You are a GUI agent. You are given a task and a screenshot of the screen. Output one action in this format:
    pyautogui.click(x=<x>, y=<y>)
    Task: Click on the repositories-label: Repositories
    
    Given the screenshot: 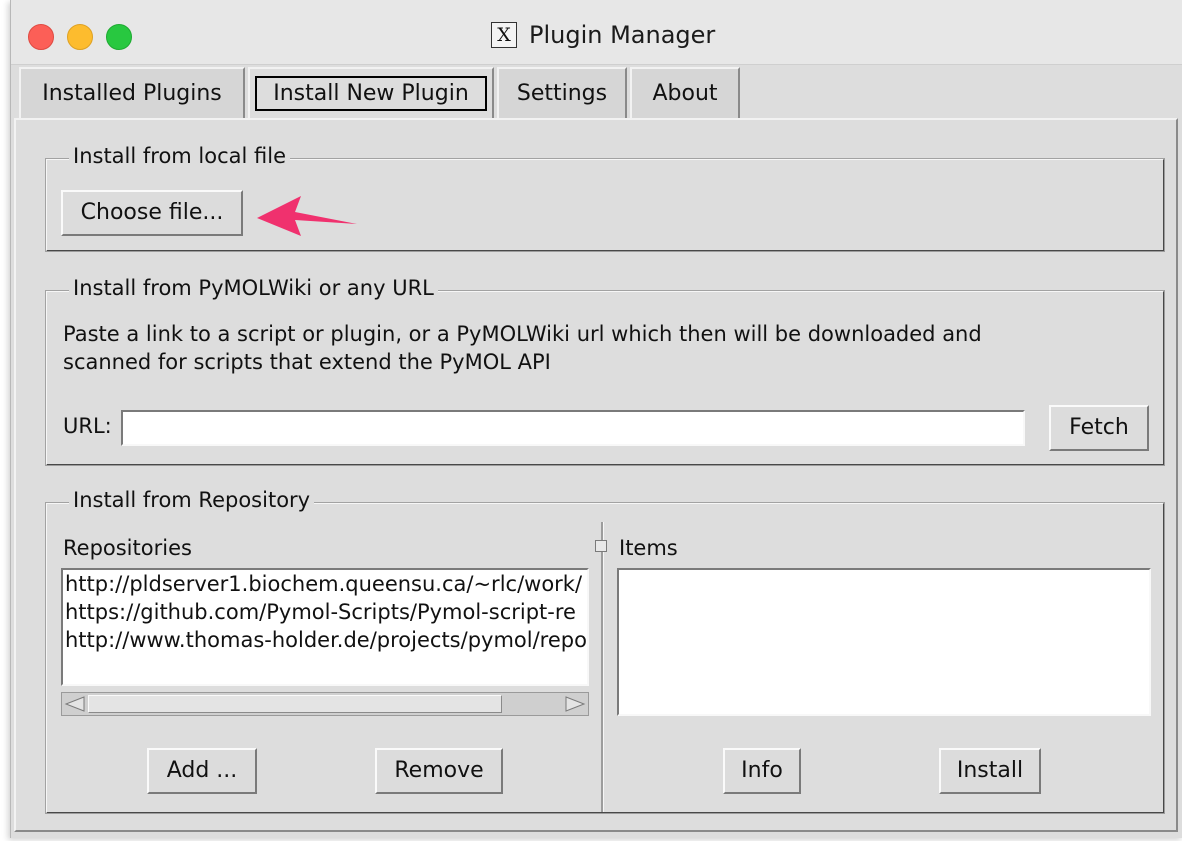 What is the action you would take?
    pyautogui.click(x=127, y=548)
    